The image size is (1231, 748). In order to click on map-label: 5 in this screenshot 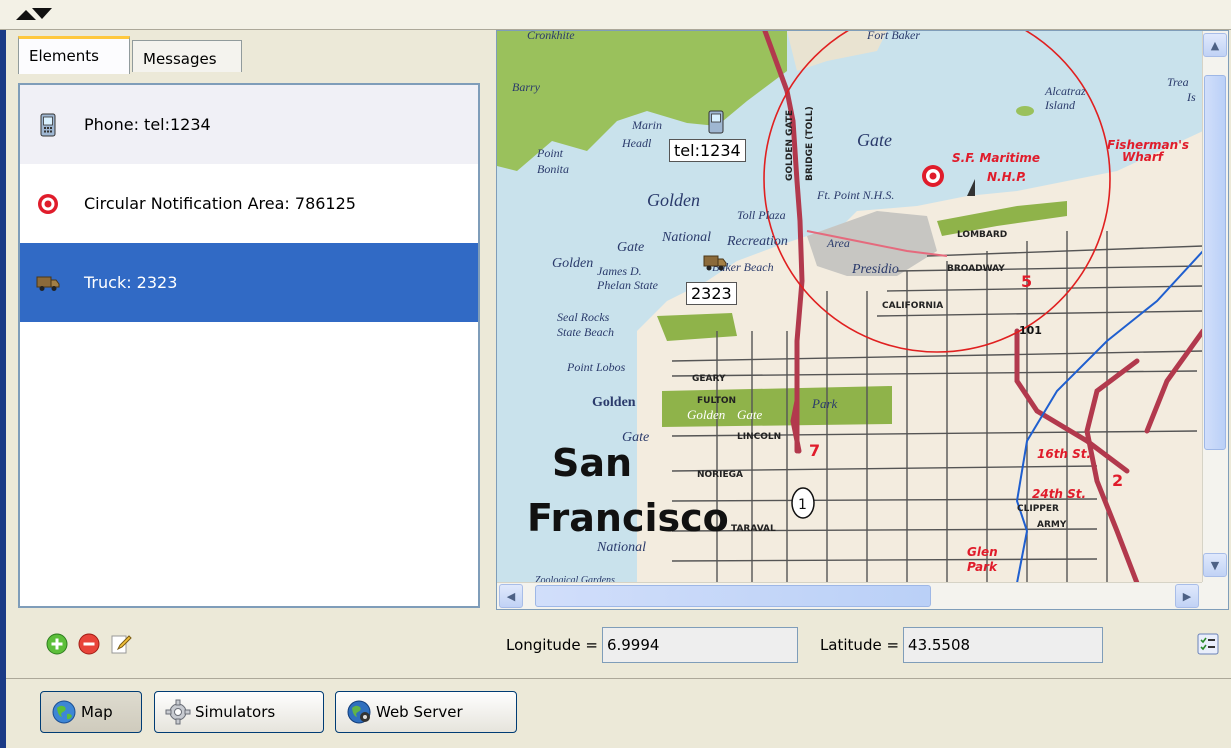, I will do `click(1026, 281)`.